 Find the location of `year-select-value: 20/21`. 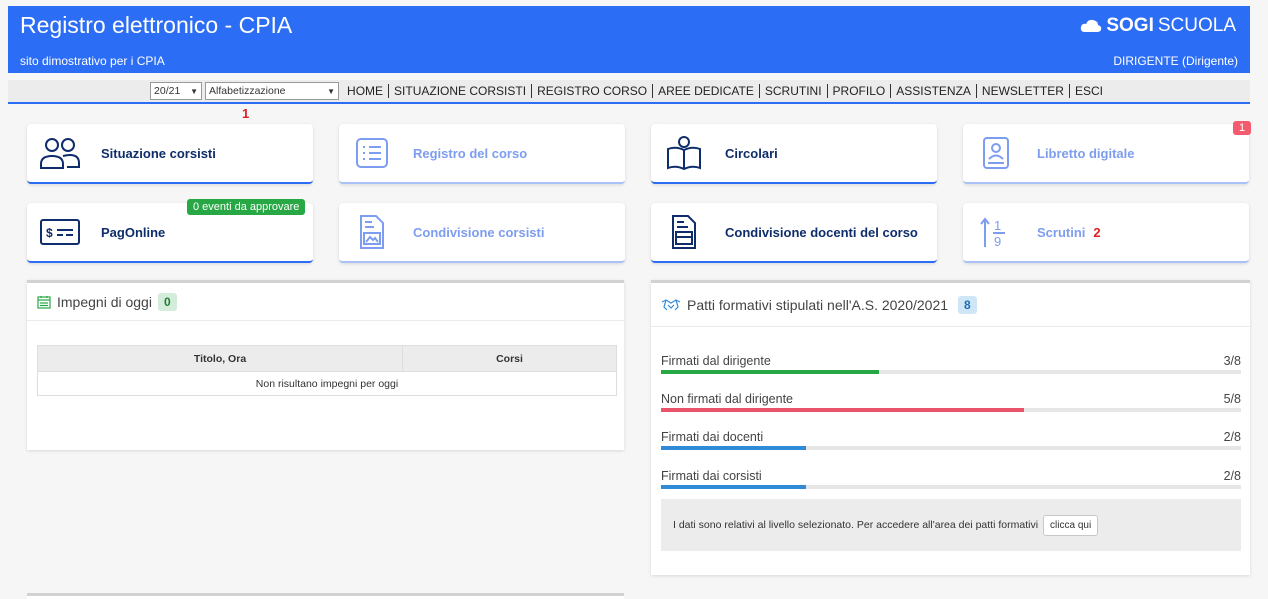

year-select-value: 20/21 is located at coordinates (167, 91).